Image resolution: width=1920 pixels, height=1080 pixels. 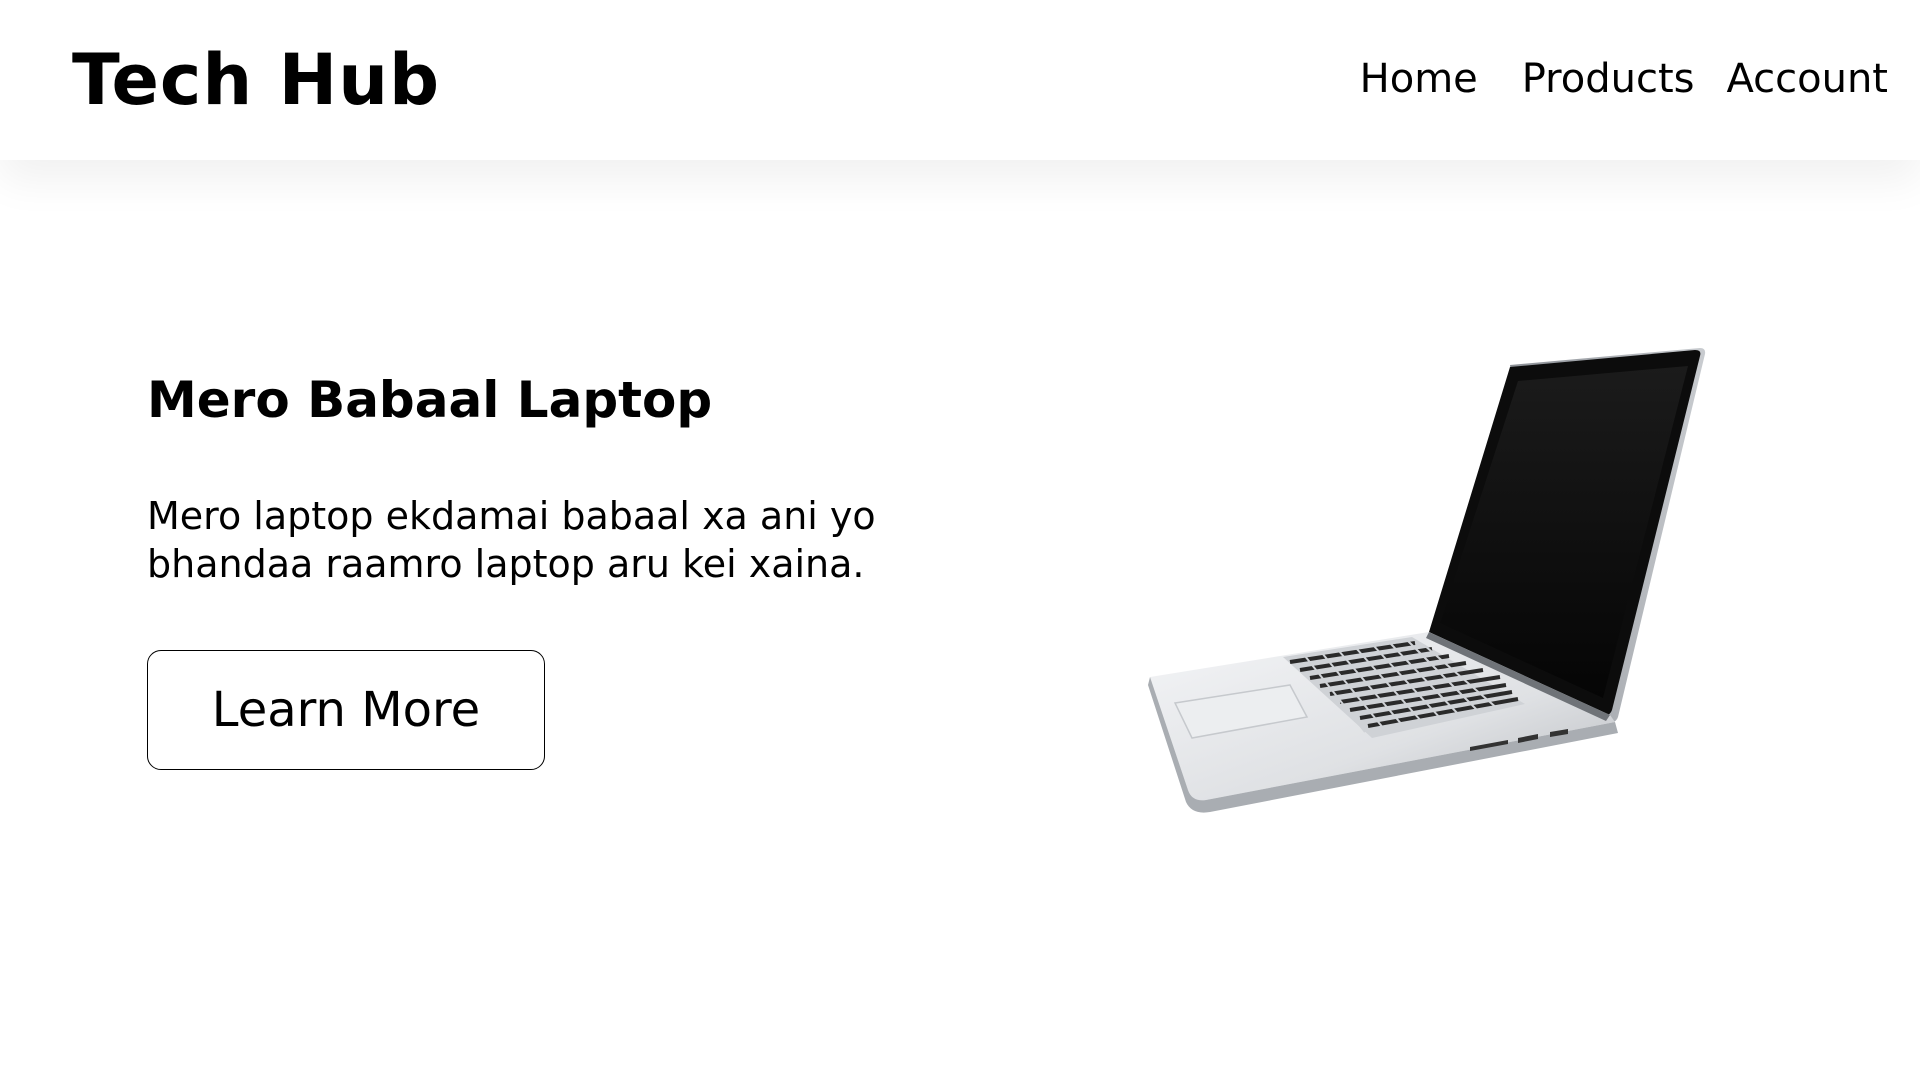 I want to click on brand-logo: Tech Hub, so click(x=256, y=80).